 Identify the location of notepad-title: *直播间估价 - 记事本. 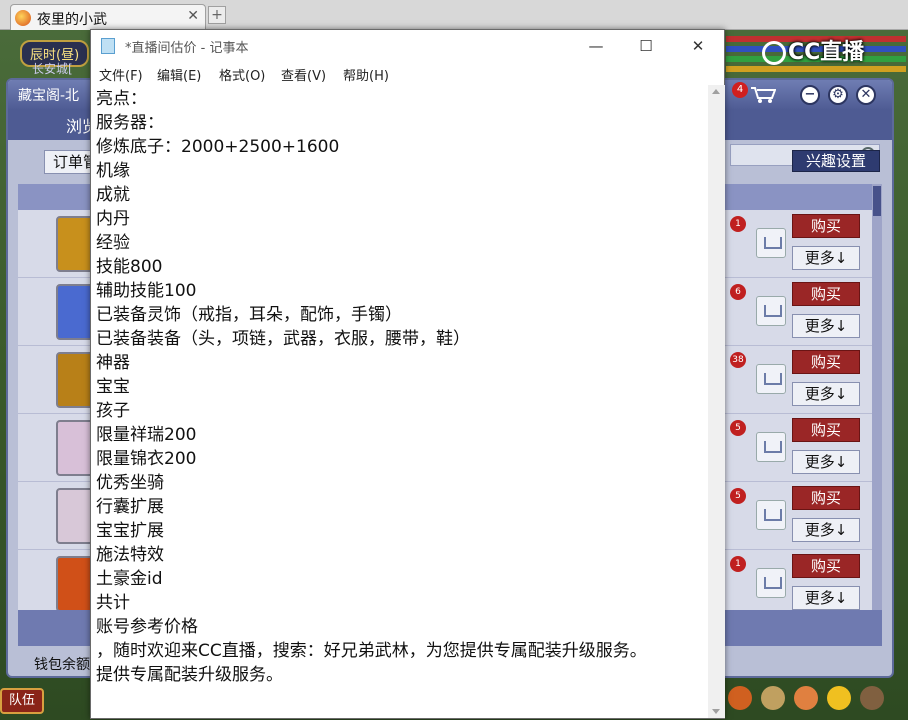
(187, 48).